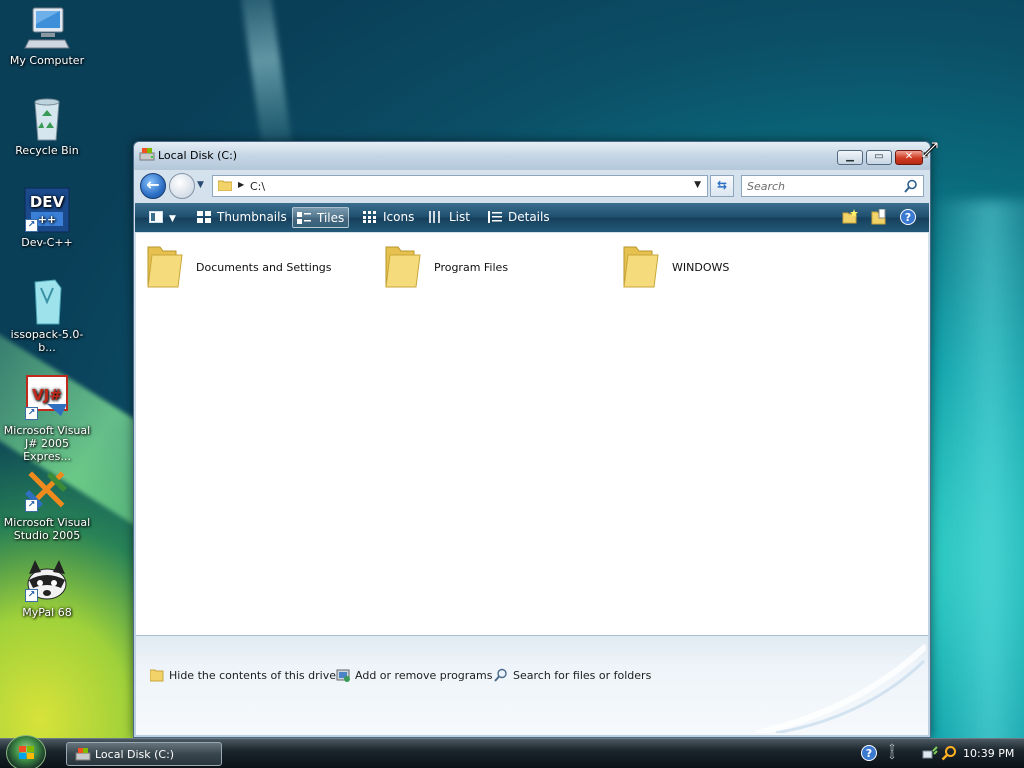 This screenshot has width=1024, height=768. What do you see at coordinates (399, 217) in the screenshot?
I see `icons-label: Icons` at bounding box center [399, 217].